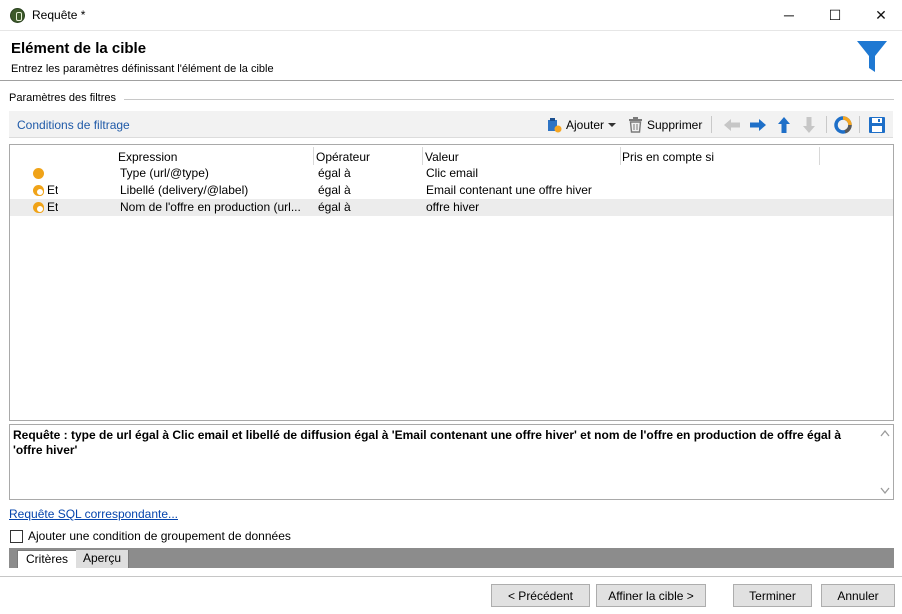 This screenshot has width=902, height=614. Describe the element at coordinates (789, 15) in the screenshot. I see `minimize-button: ─` at that location.